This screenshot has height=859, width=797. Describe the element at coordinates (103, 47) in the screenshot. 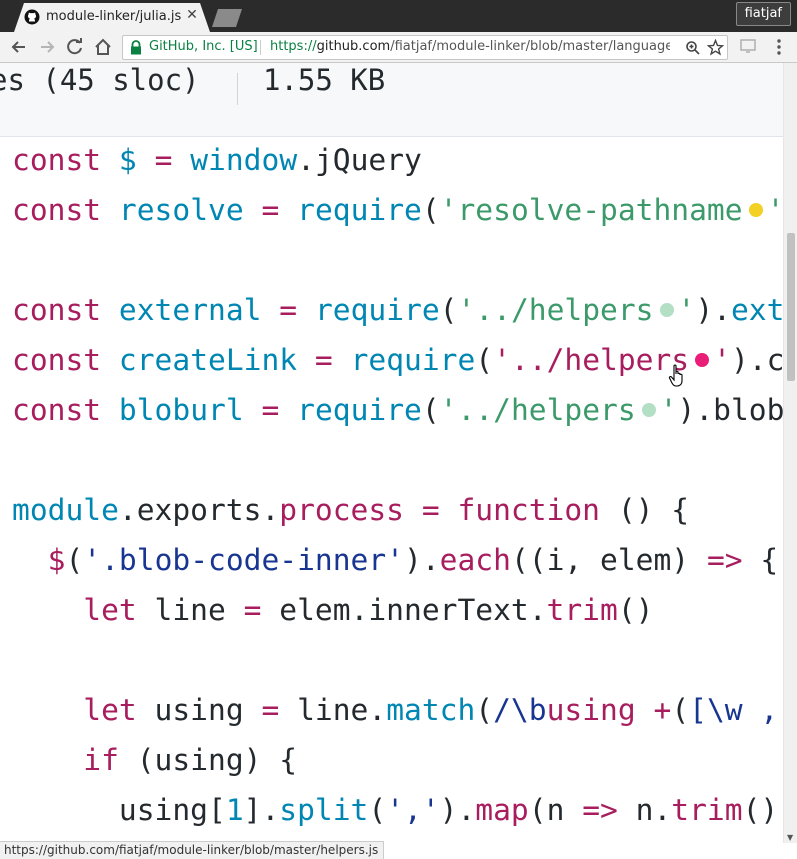

I see `home-icon` at that location.